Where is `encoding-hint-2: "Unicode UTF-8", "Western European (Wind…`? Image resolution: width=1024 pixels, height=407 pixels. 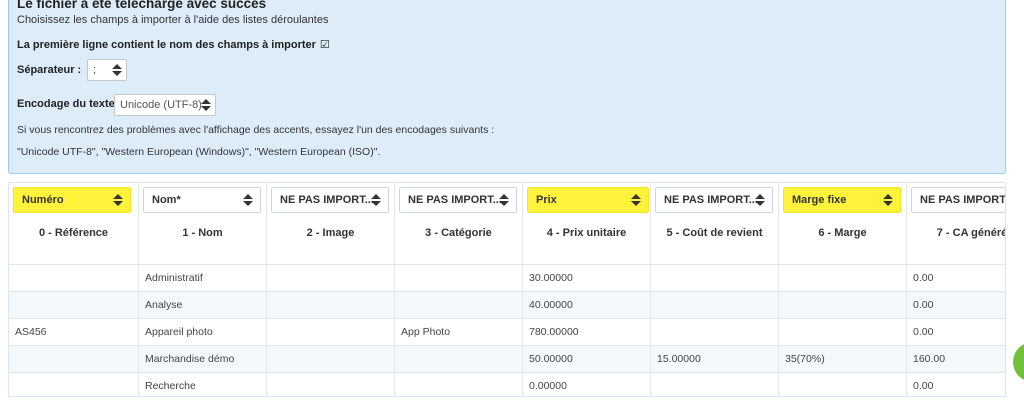 encoding-hint-2: "Unicode UTF-8", "Western European (Wind… is located at coordinates (199, 152).